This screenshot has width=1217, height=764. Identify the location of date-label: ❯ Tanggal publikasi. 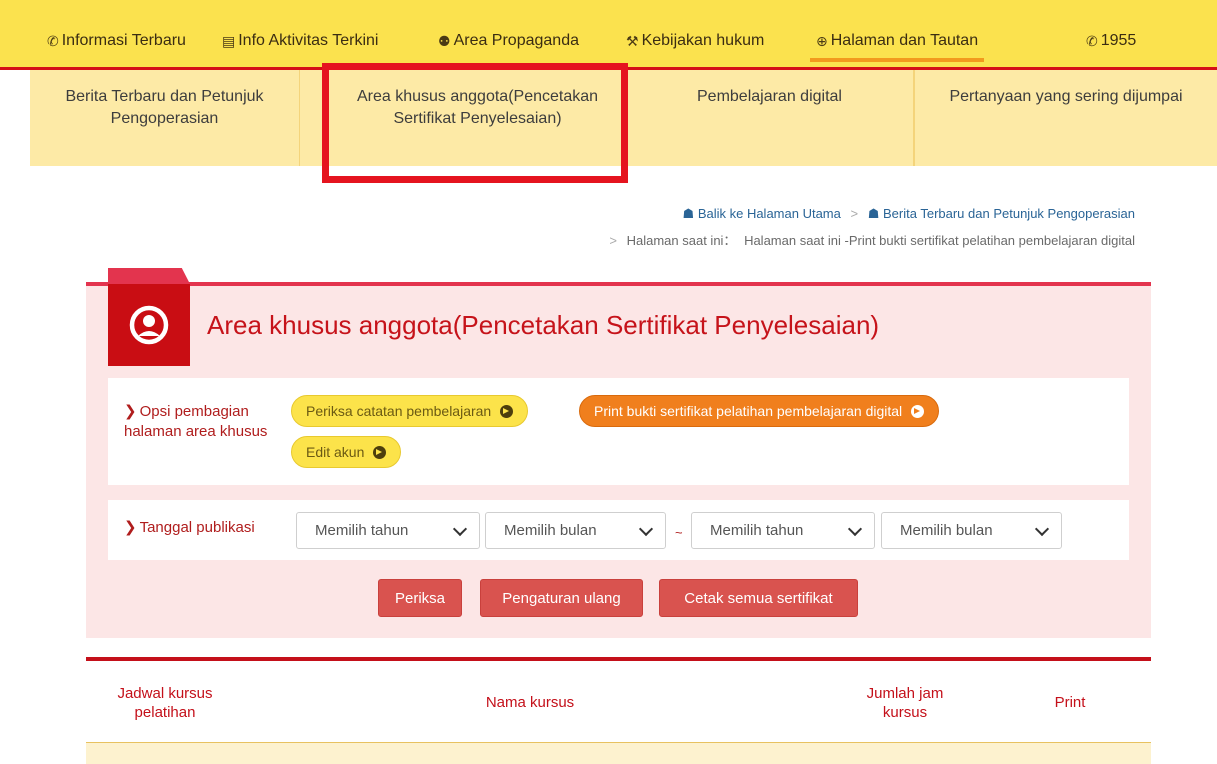
(189, 528).